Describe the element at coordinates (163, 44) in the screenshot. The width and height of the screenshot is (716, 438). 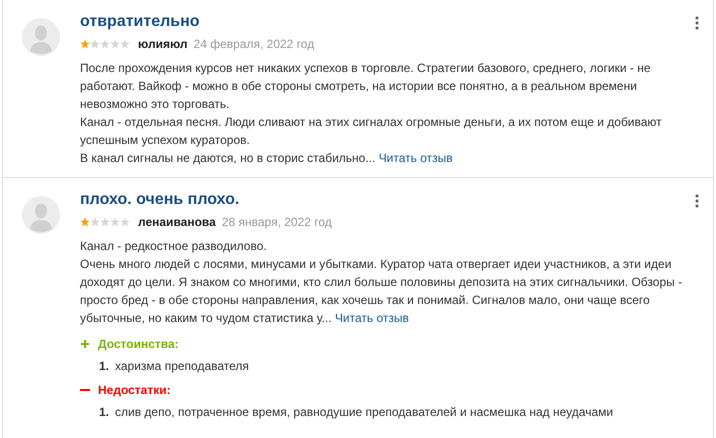
I see `author-name: юлияюл` at that location.